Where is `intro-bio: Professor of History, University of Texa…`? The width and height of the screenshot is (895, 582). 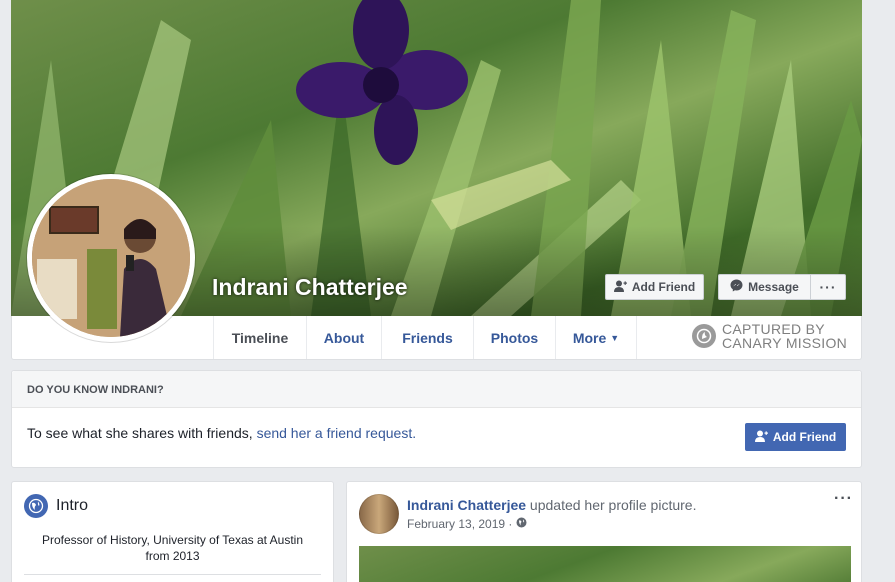 intro-bio: Professor of History, University of Texa… is located at coordinates (172, 548).